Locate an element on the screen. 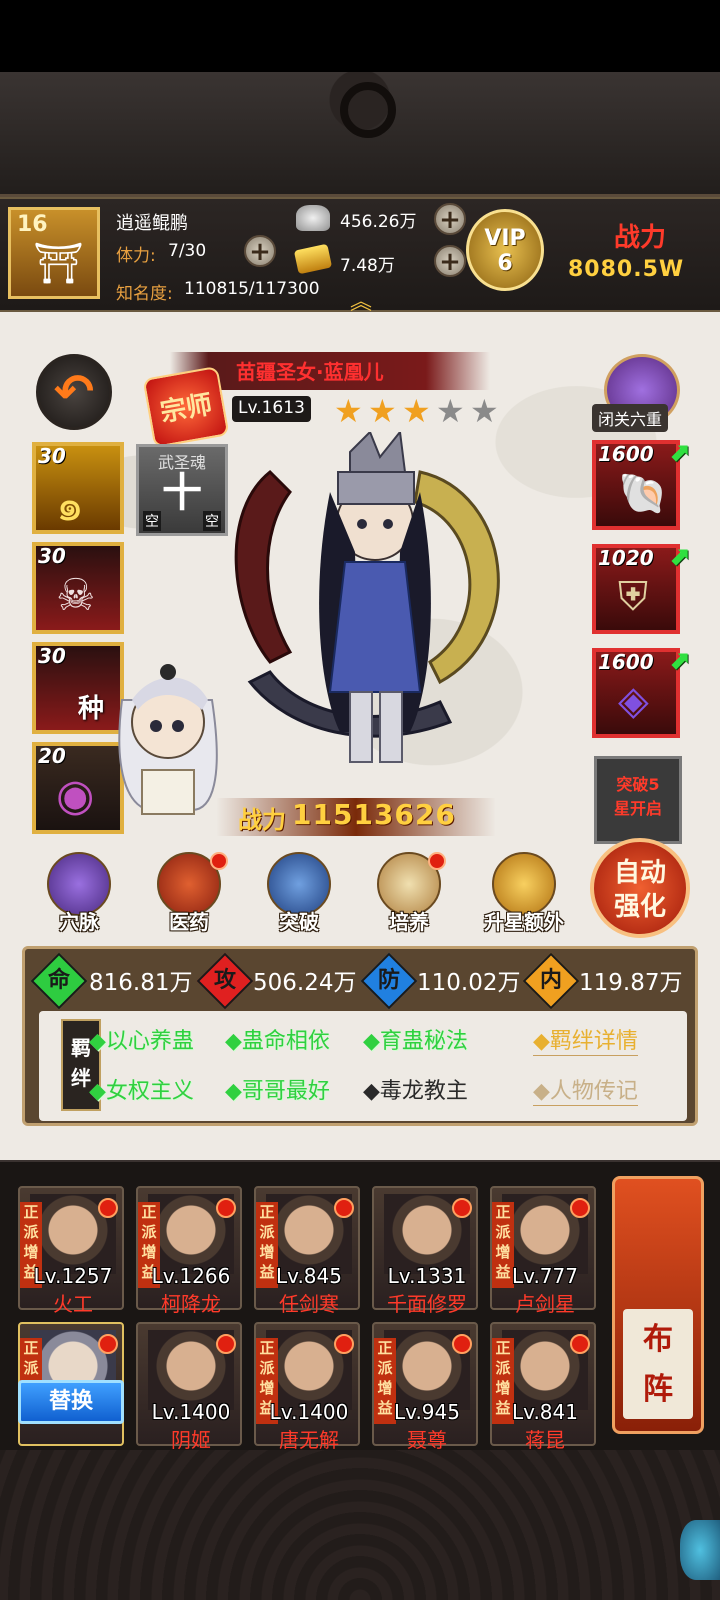  auto-enhance-button: 自动 强化 is located at coordinates (640, 888).